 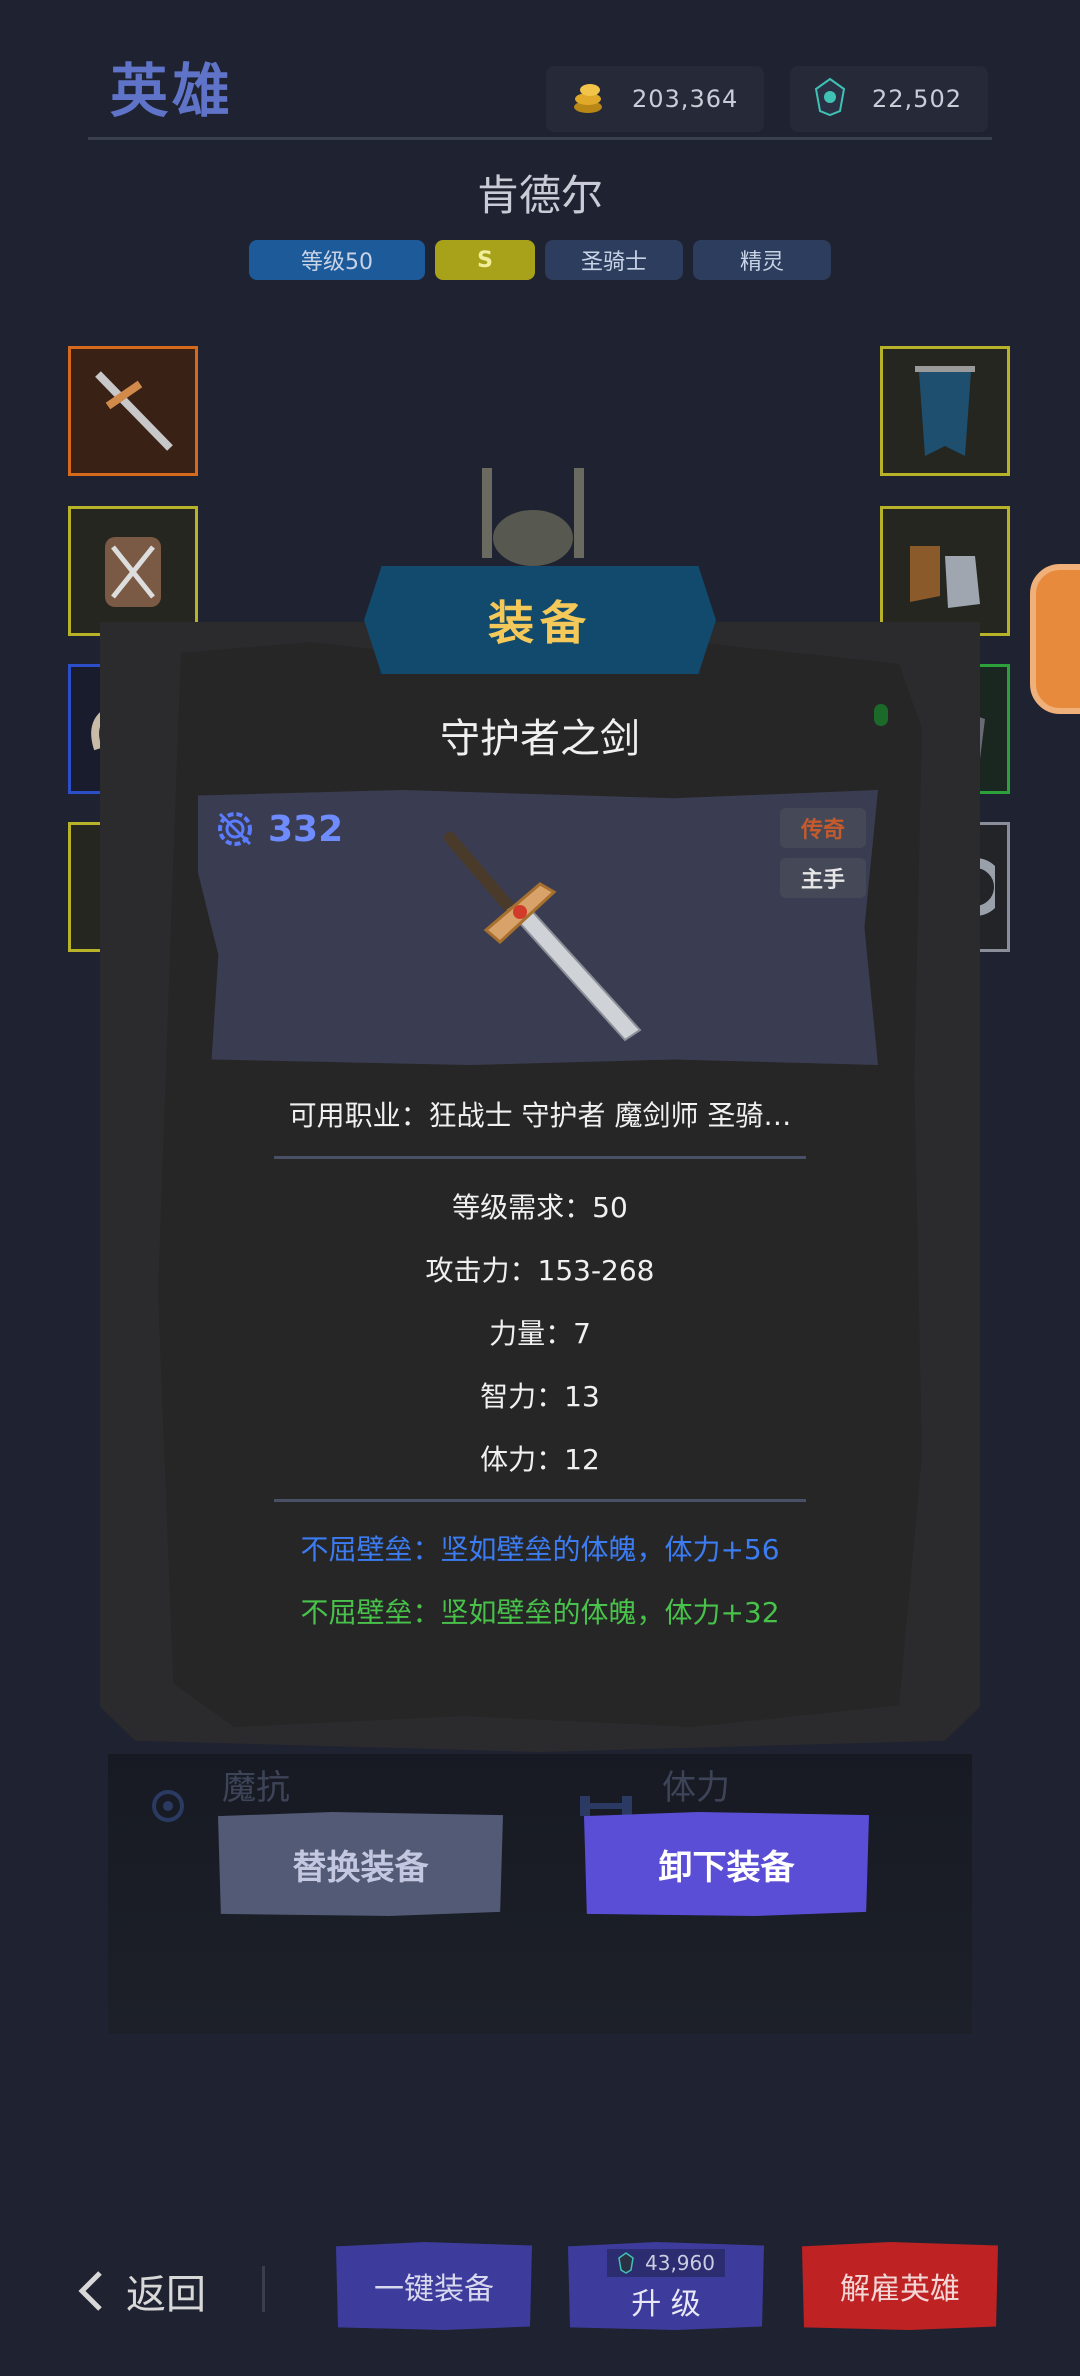 I want to click on item-name: 守护者之剑, so click(x=540, y=739).